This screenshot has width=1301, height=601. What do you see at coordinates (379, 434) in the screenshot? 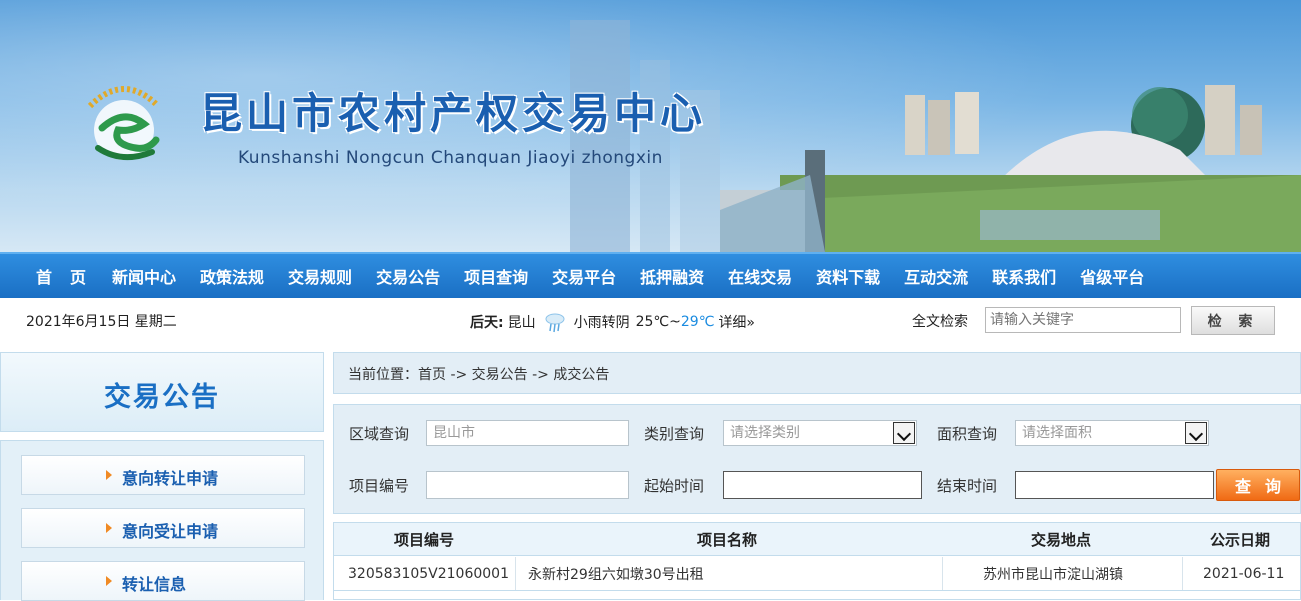
I see `region-label: 区域查询` at bounding box center [379, 434].